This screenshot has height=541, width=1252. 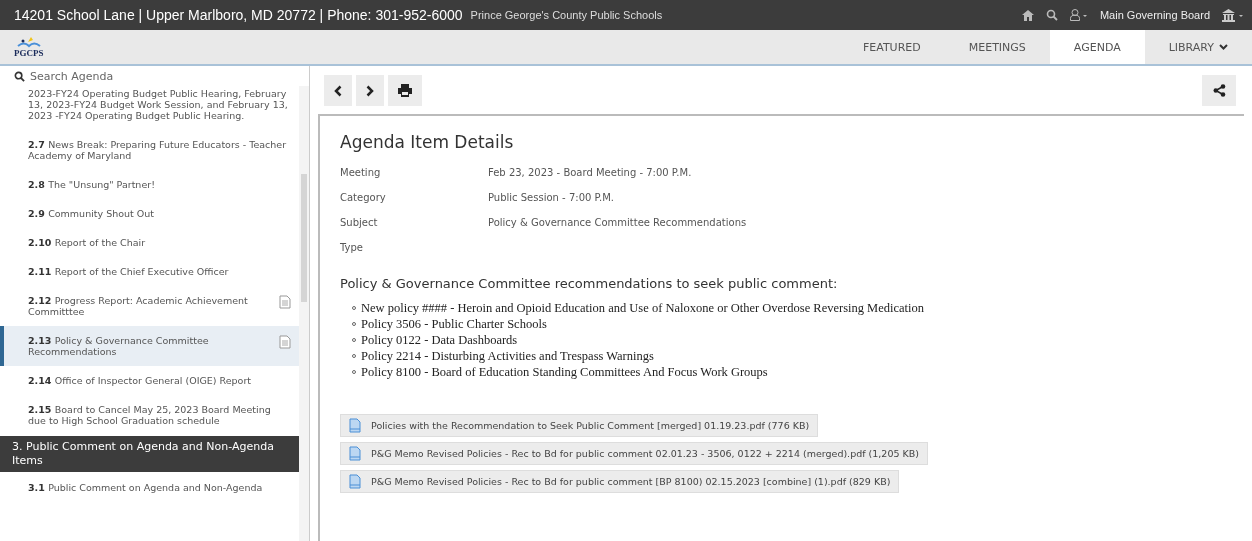 I want to click on field-label: Subject, so click(x=359, y=222).